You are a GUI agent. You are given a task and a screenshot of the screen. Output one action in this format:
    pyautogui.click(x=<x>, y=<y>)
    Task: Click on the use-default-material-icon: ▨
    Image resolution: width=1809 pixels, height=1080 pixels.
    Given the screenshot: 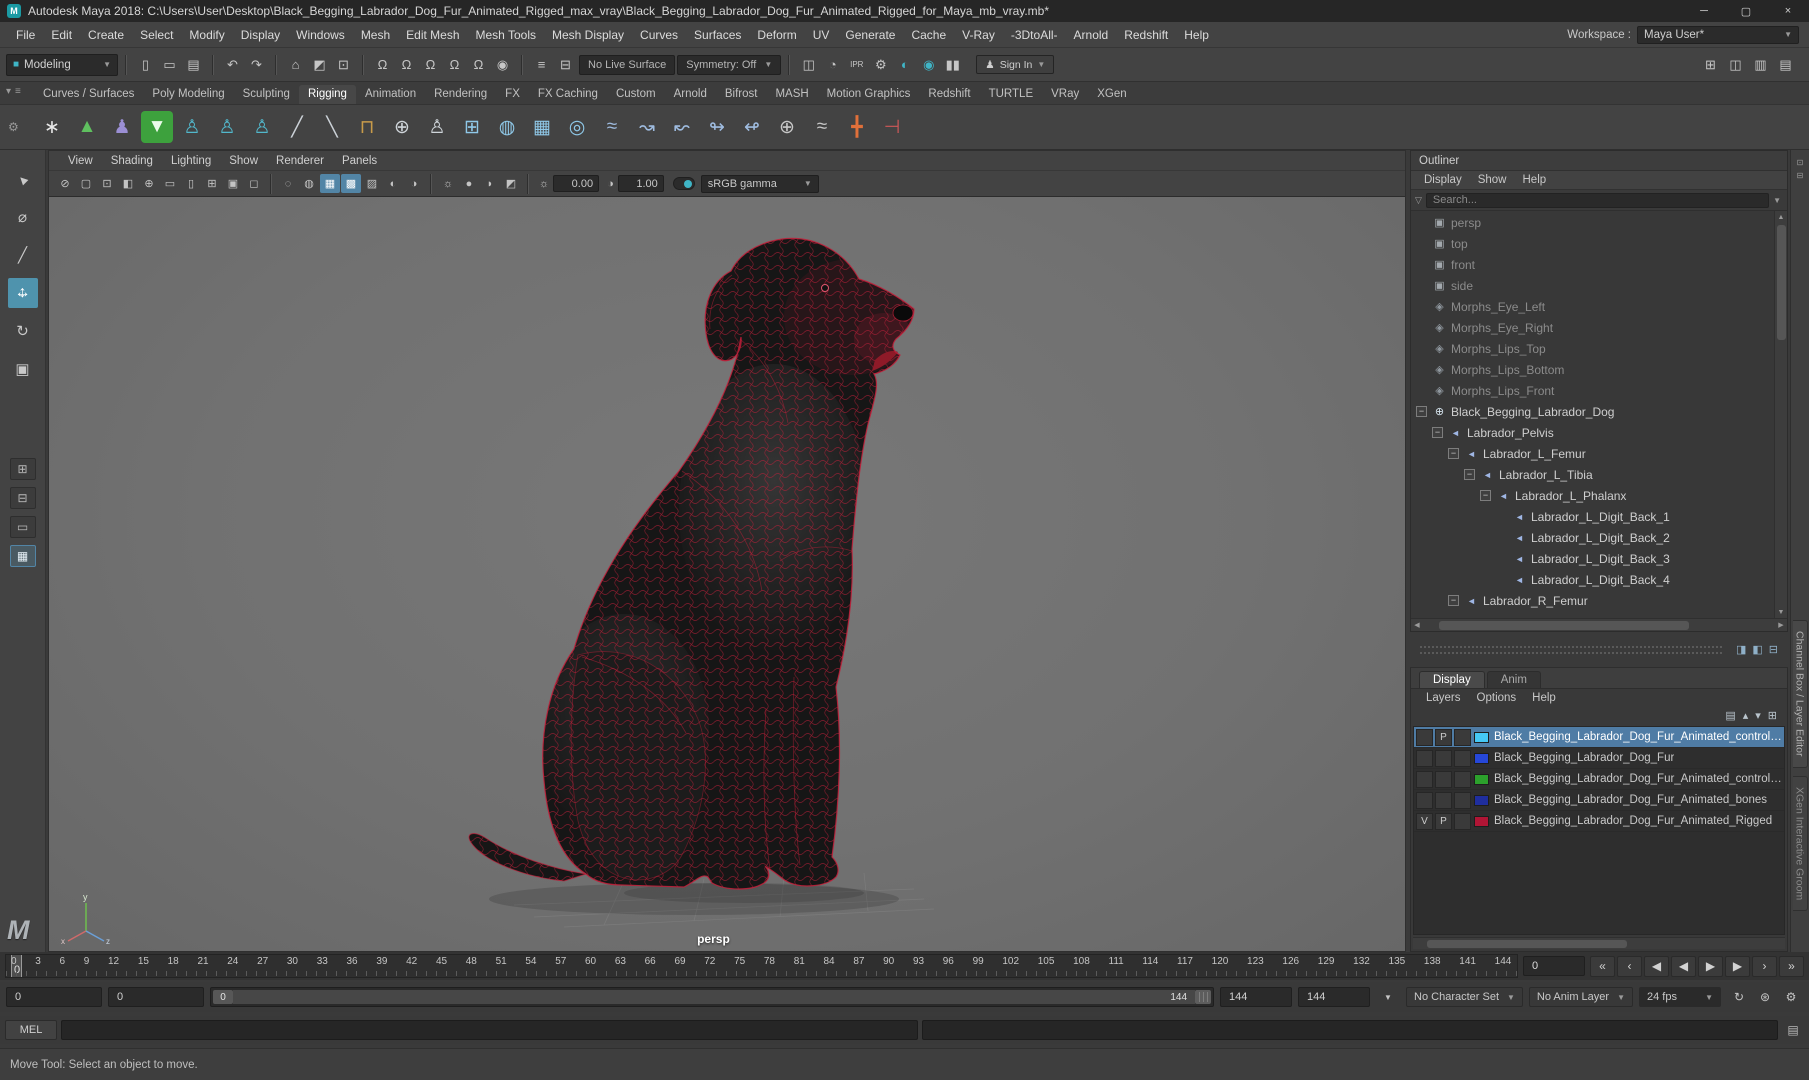 What is the action you would take?
    pyautogui.click(x=372, y=183)
    